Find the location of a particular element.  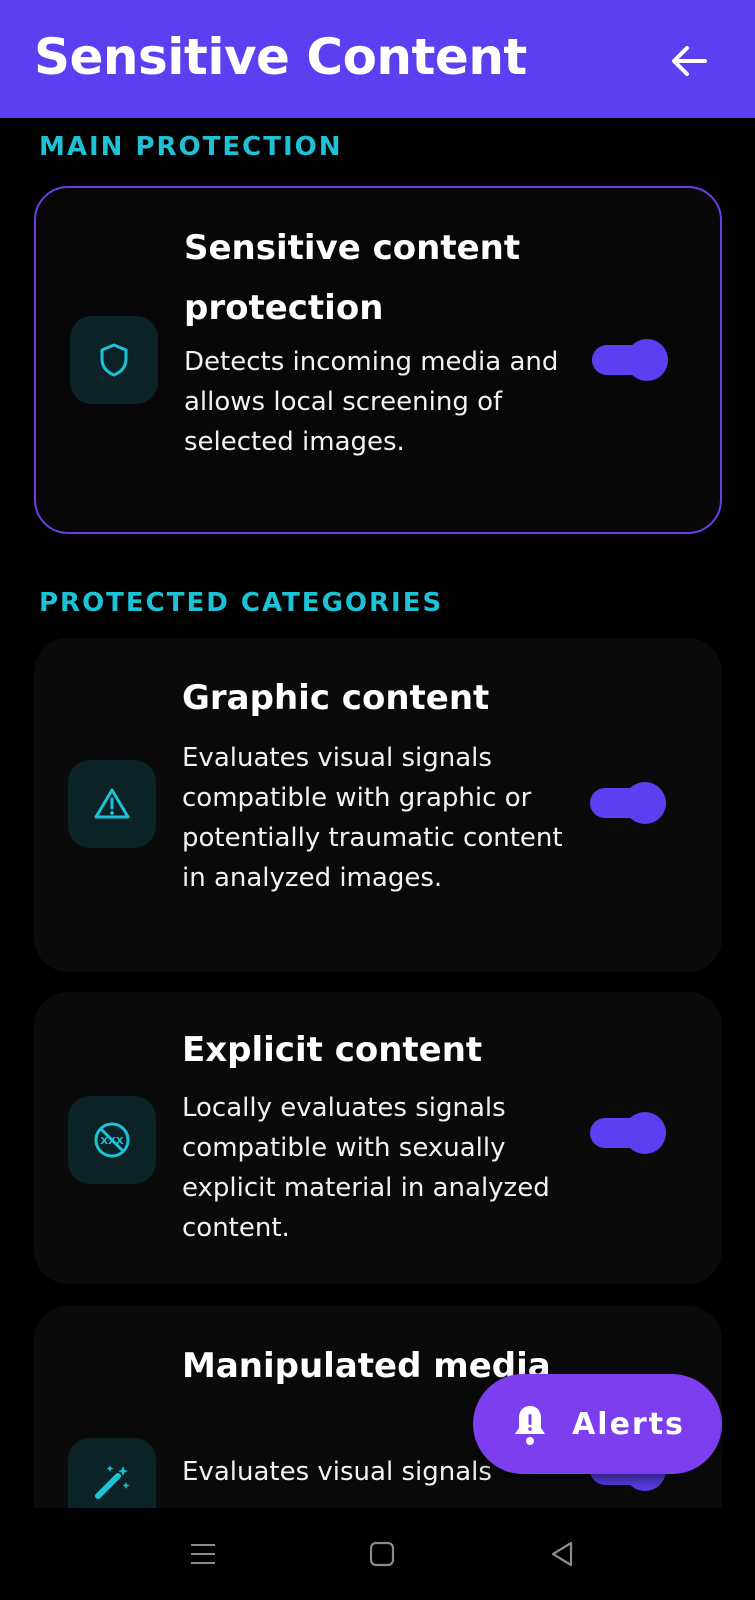

graphic-card-title: Graphic content is located at coordinates (336, 698).